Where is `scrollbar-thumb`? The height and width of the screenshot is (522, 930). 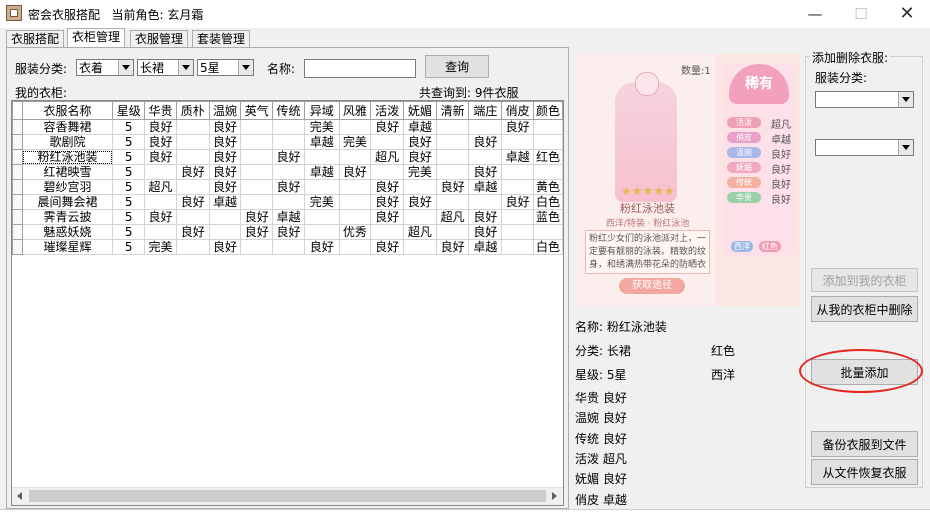 scrollbar-thumb is located at coordinates (287, 496).